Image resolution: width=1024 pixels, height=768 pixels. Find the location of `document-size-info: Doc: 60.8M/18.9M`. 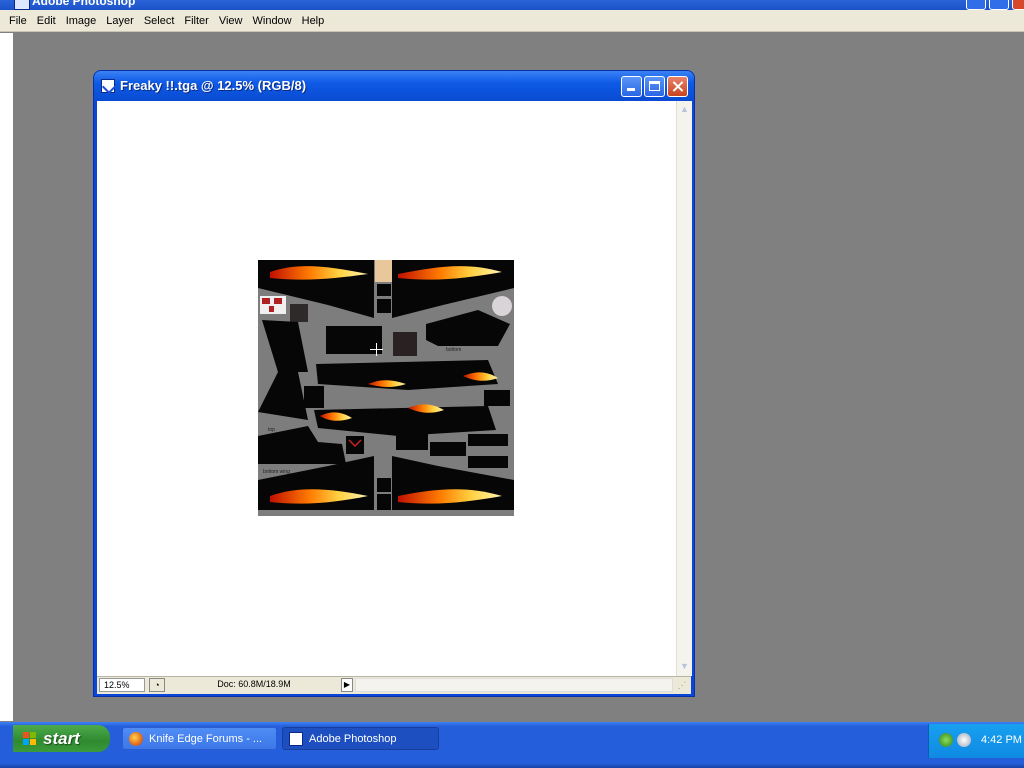

document-size-info: Doc: 60.8M/18.9M is located at coordinates (254, 684).